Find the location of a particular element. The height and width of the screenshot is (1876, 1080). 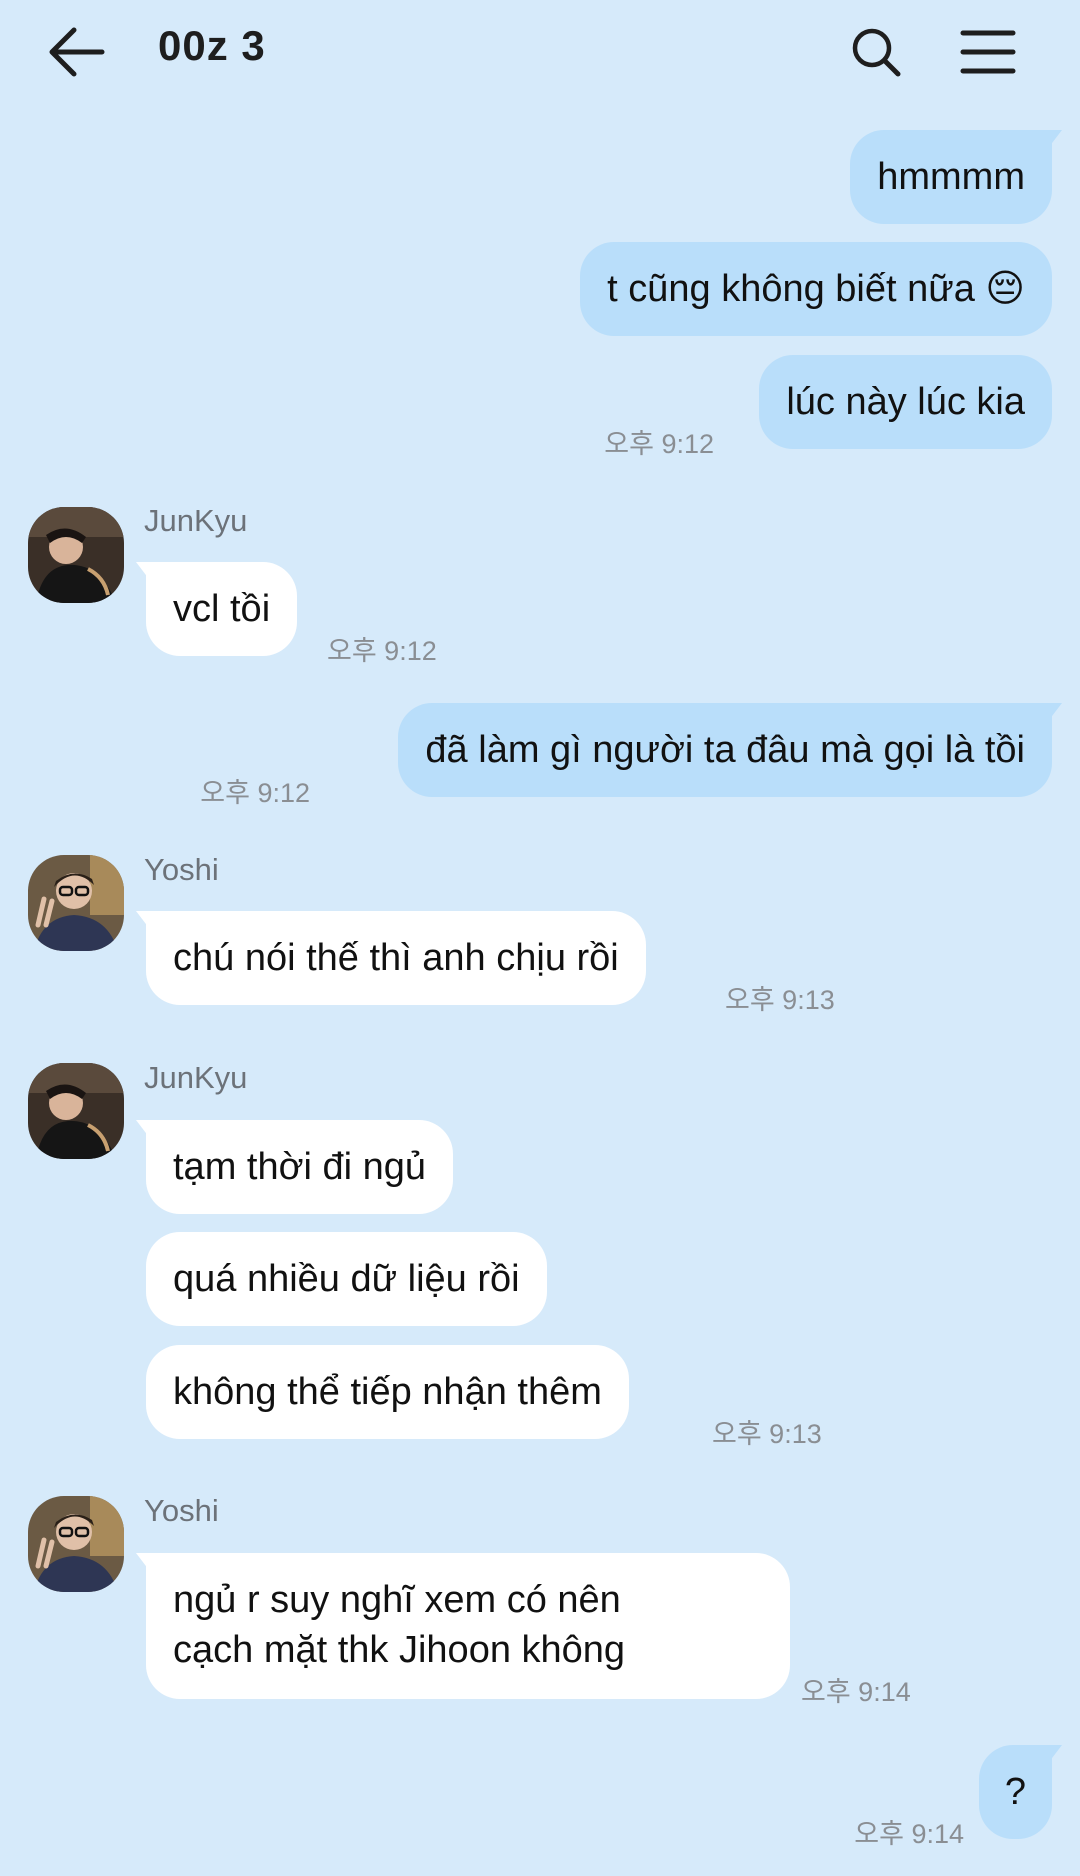

message-bubble-sent: ? is located at coordinates (1015, 1792).